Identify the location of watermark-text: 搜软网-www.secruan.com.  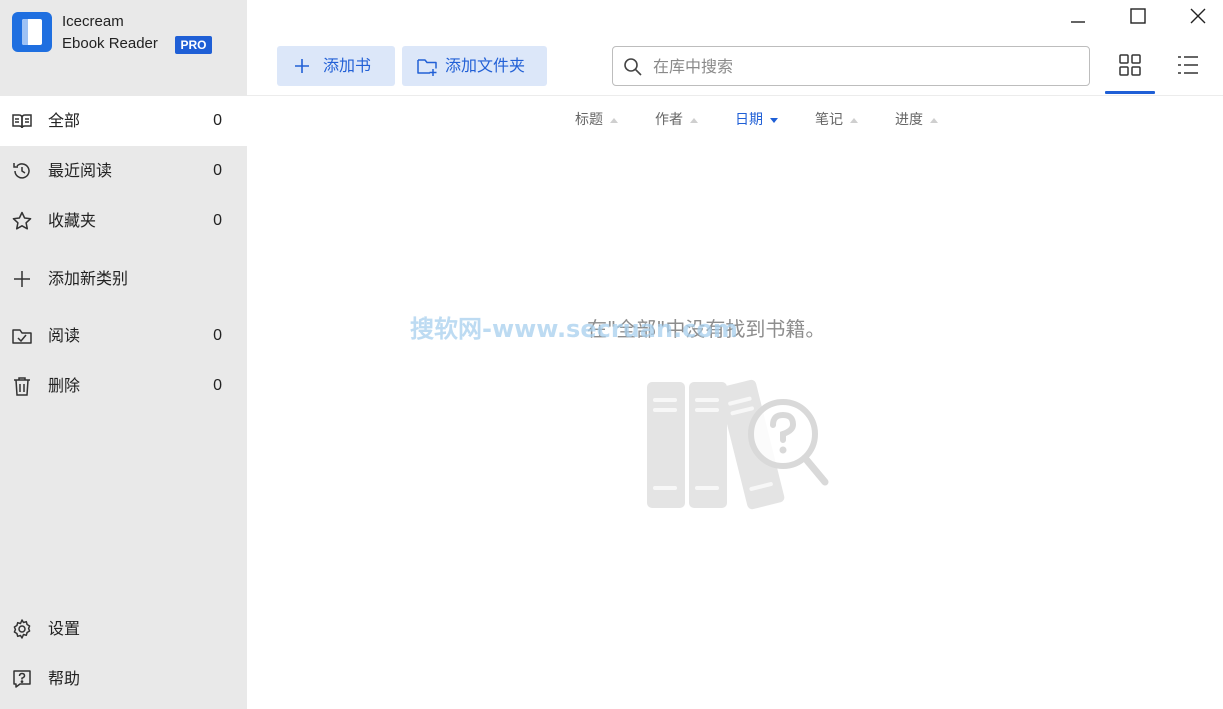
(574, 329).